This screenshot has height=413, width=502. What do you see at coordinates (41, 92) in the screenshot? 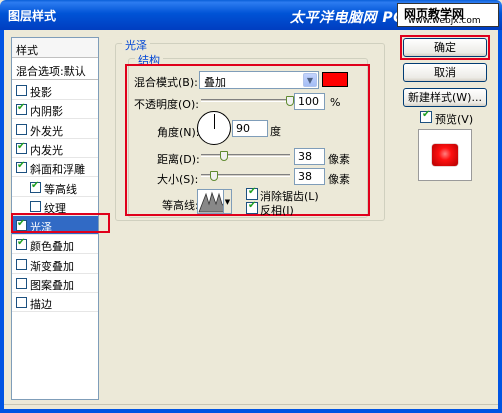
I see `style-item-label: 投影` at bounding box center [41, 92].